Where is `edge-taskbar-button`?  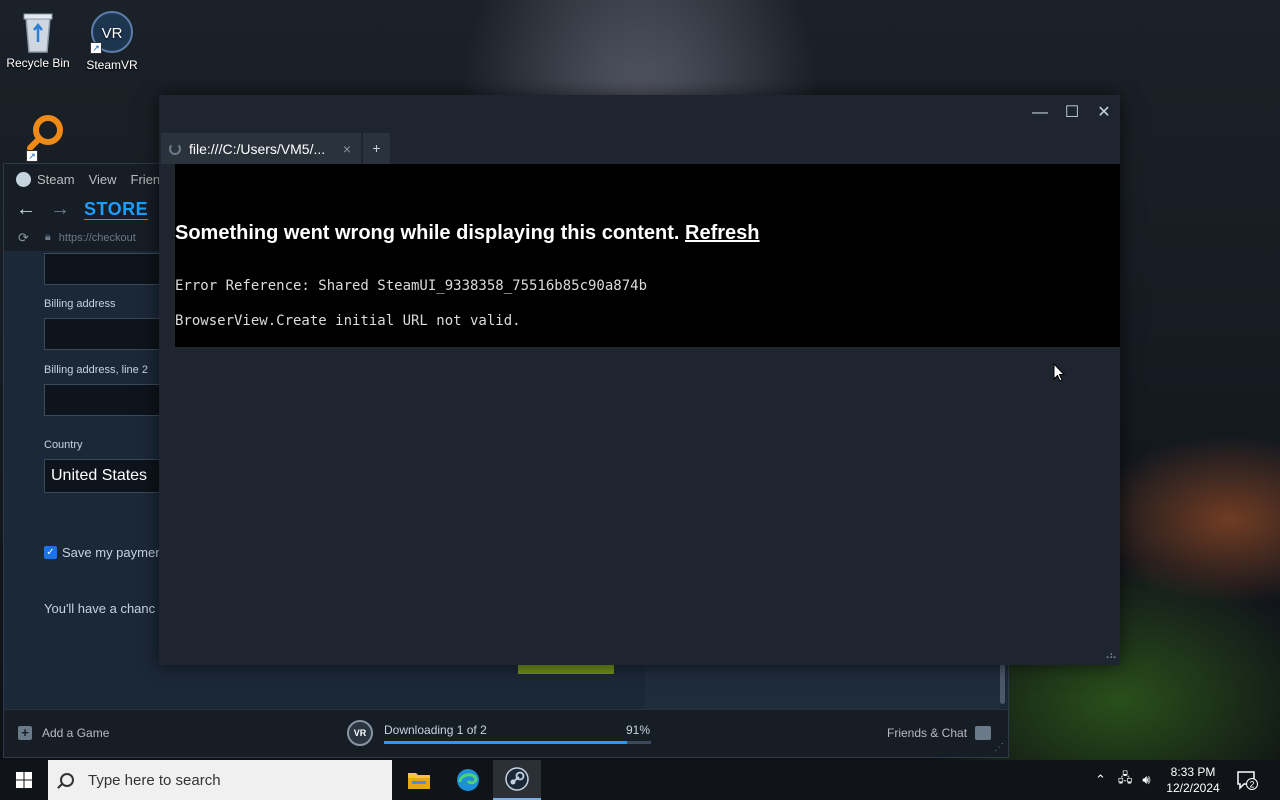 edge-taskbar-button is located at coordinates (468, 780).